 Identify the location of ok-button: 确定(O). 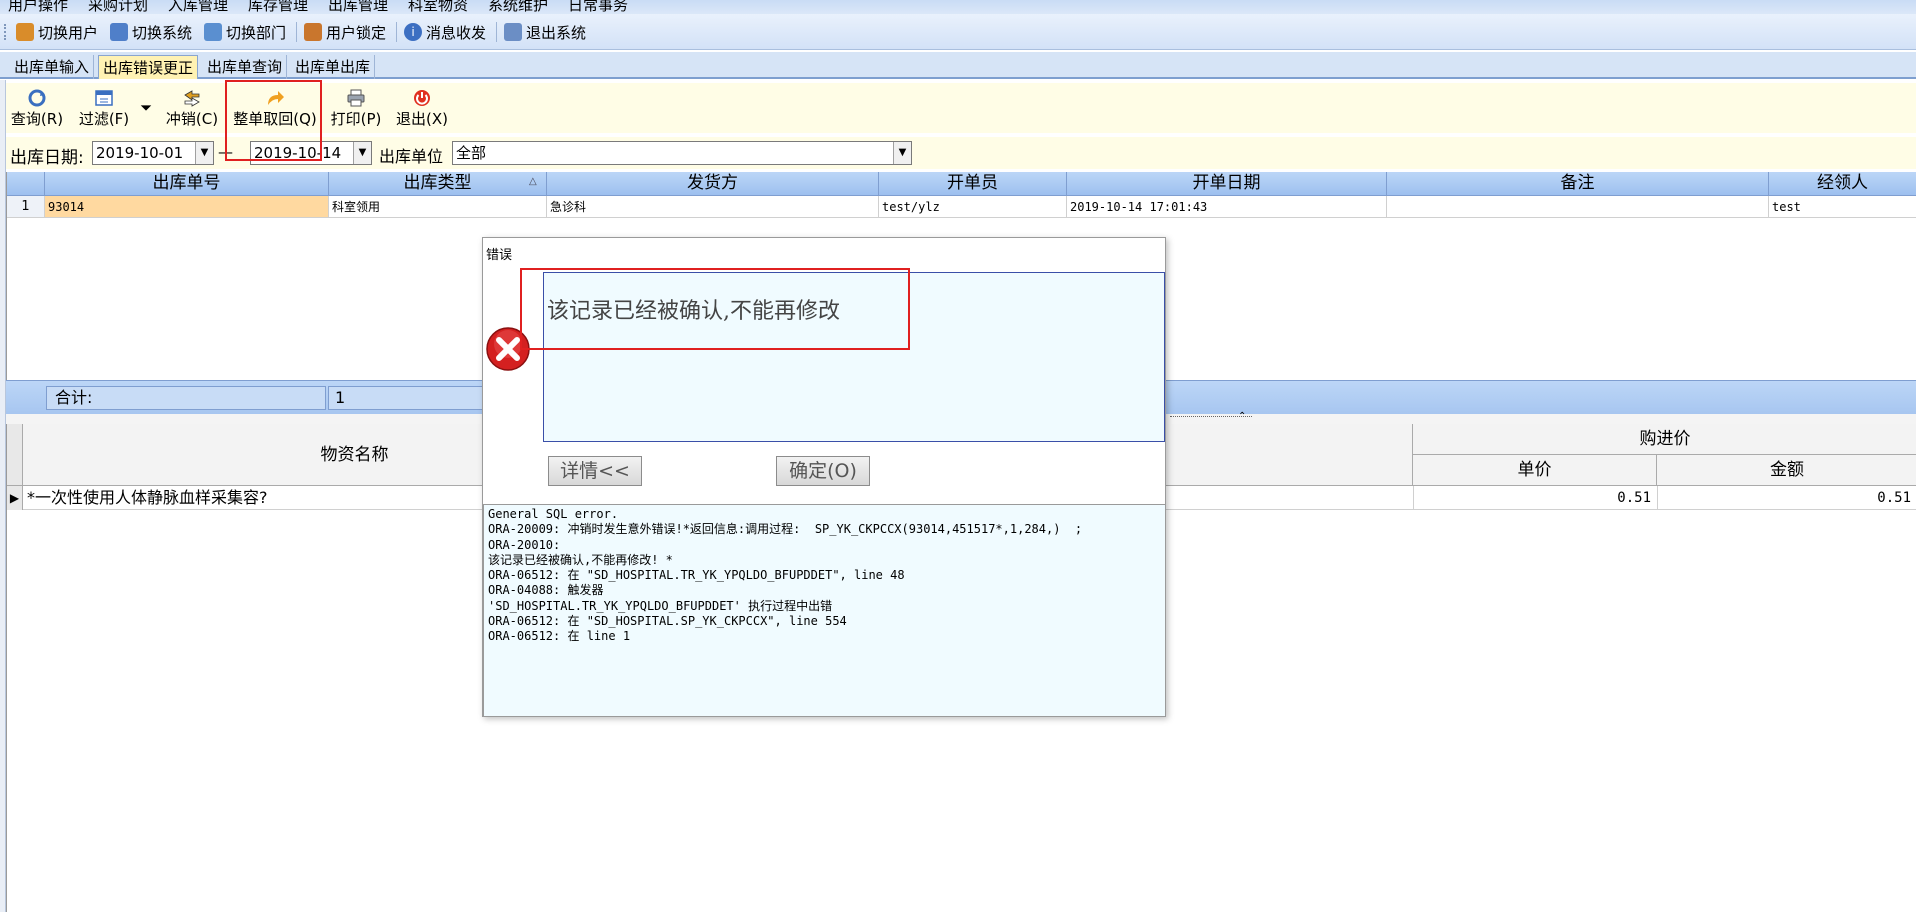
(823, 471).